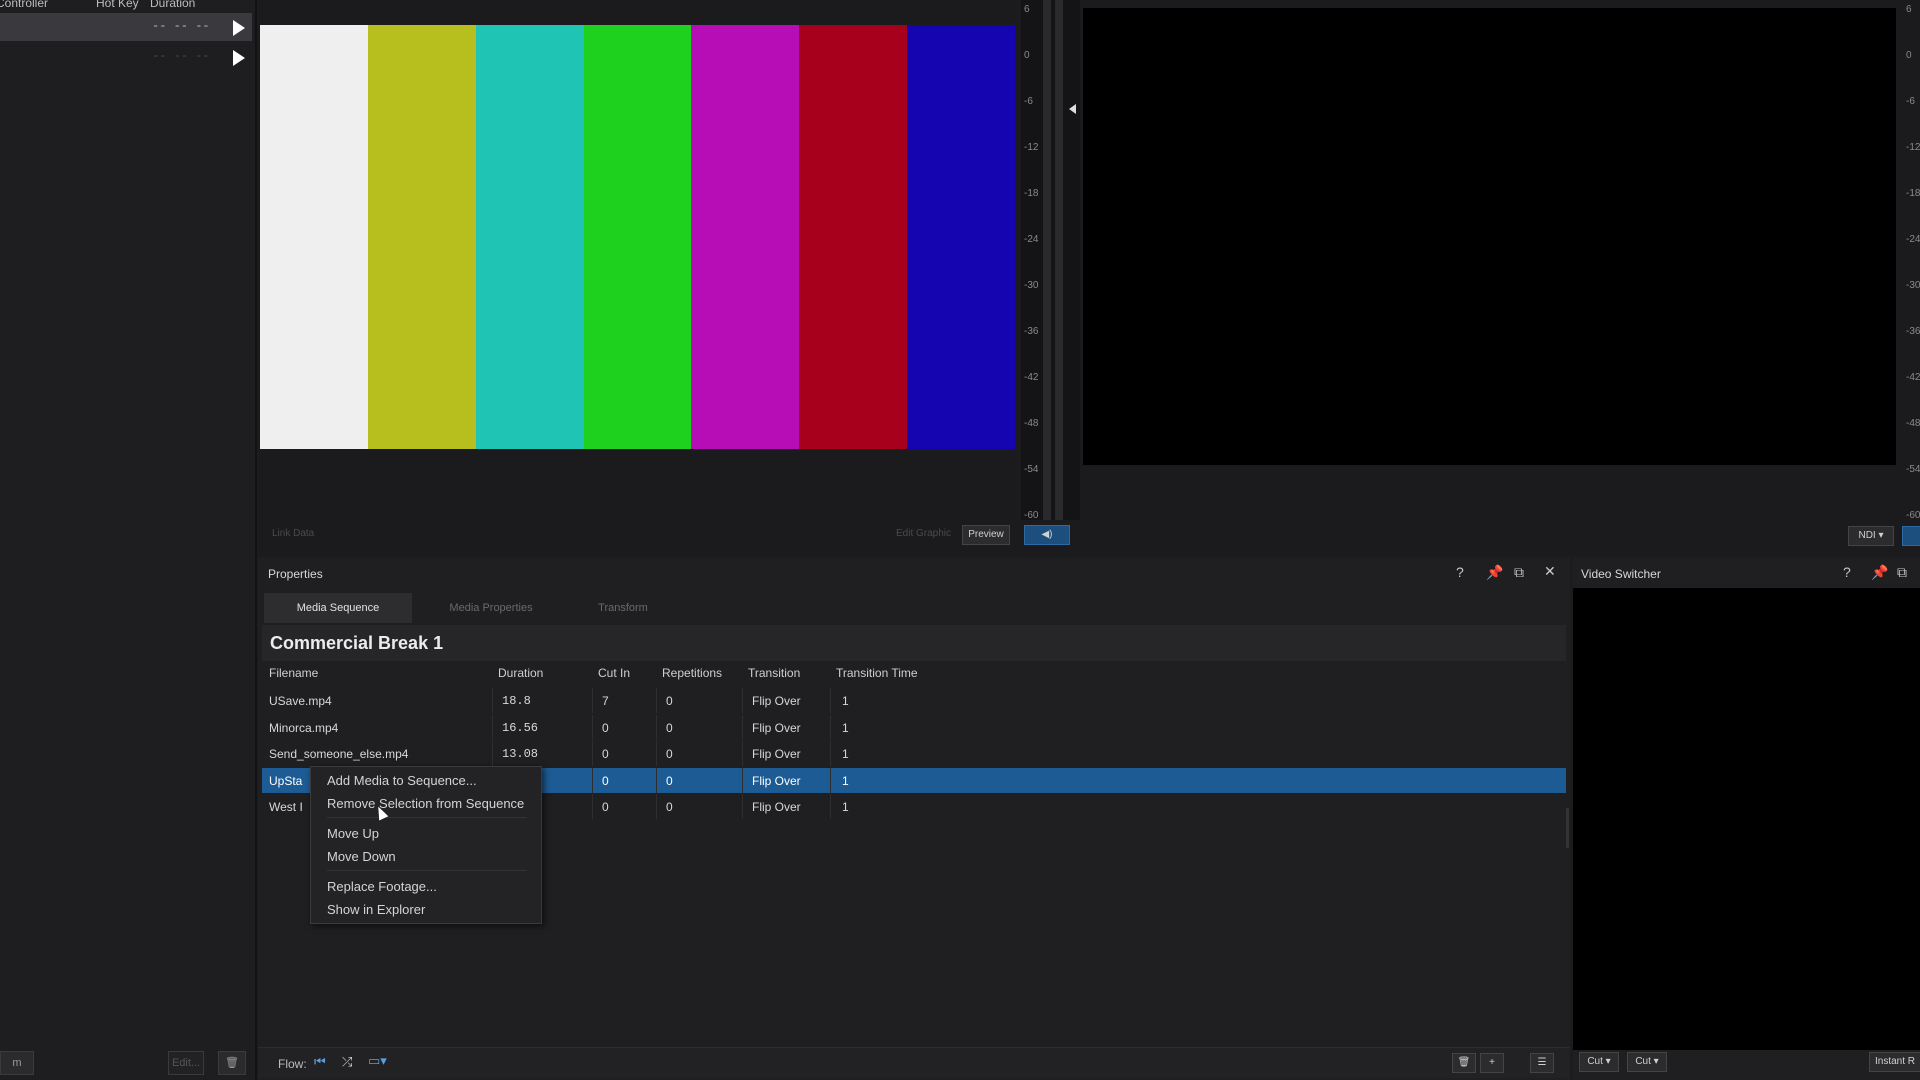  What do you see at coordinates (1867, 535) in the screenshot?
I see `ndi-label: NDI` at bounding box center [1867, 535].